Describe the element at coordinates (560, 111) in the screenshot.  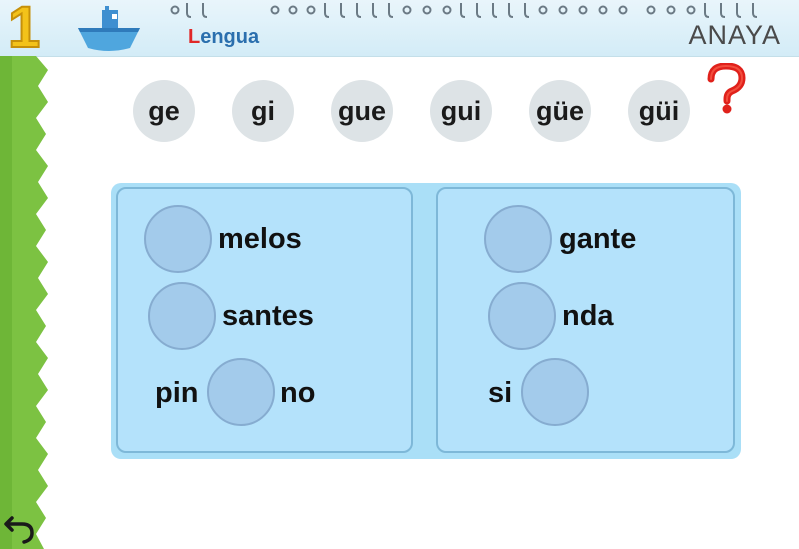
I see `syllable-gue-dieresis: güe` at that location.